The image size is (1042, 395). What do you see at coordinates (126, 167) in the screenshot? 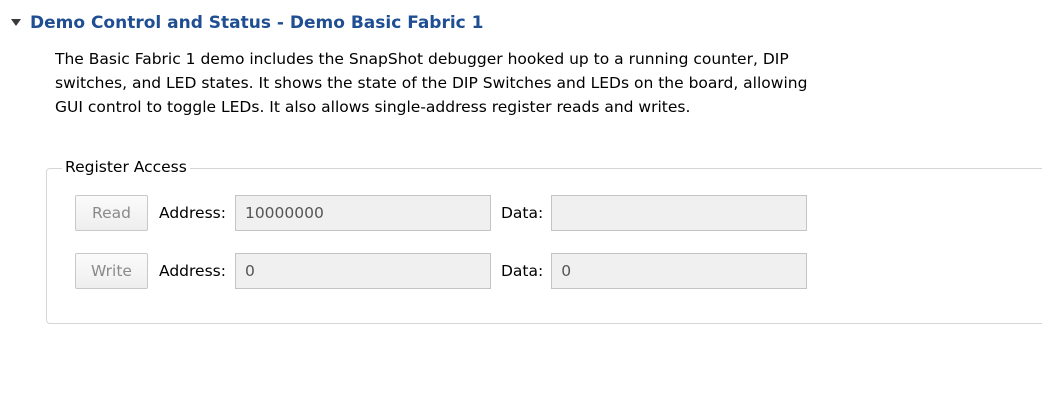
I see `register-access-legend: Register Access` at bounding box center [126, 167].